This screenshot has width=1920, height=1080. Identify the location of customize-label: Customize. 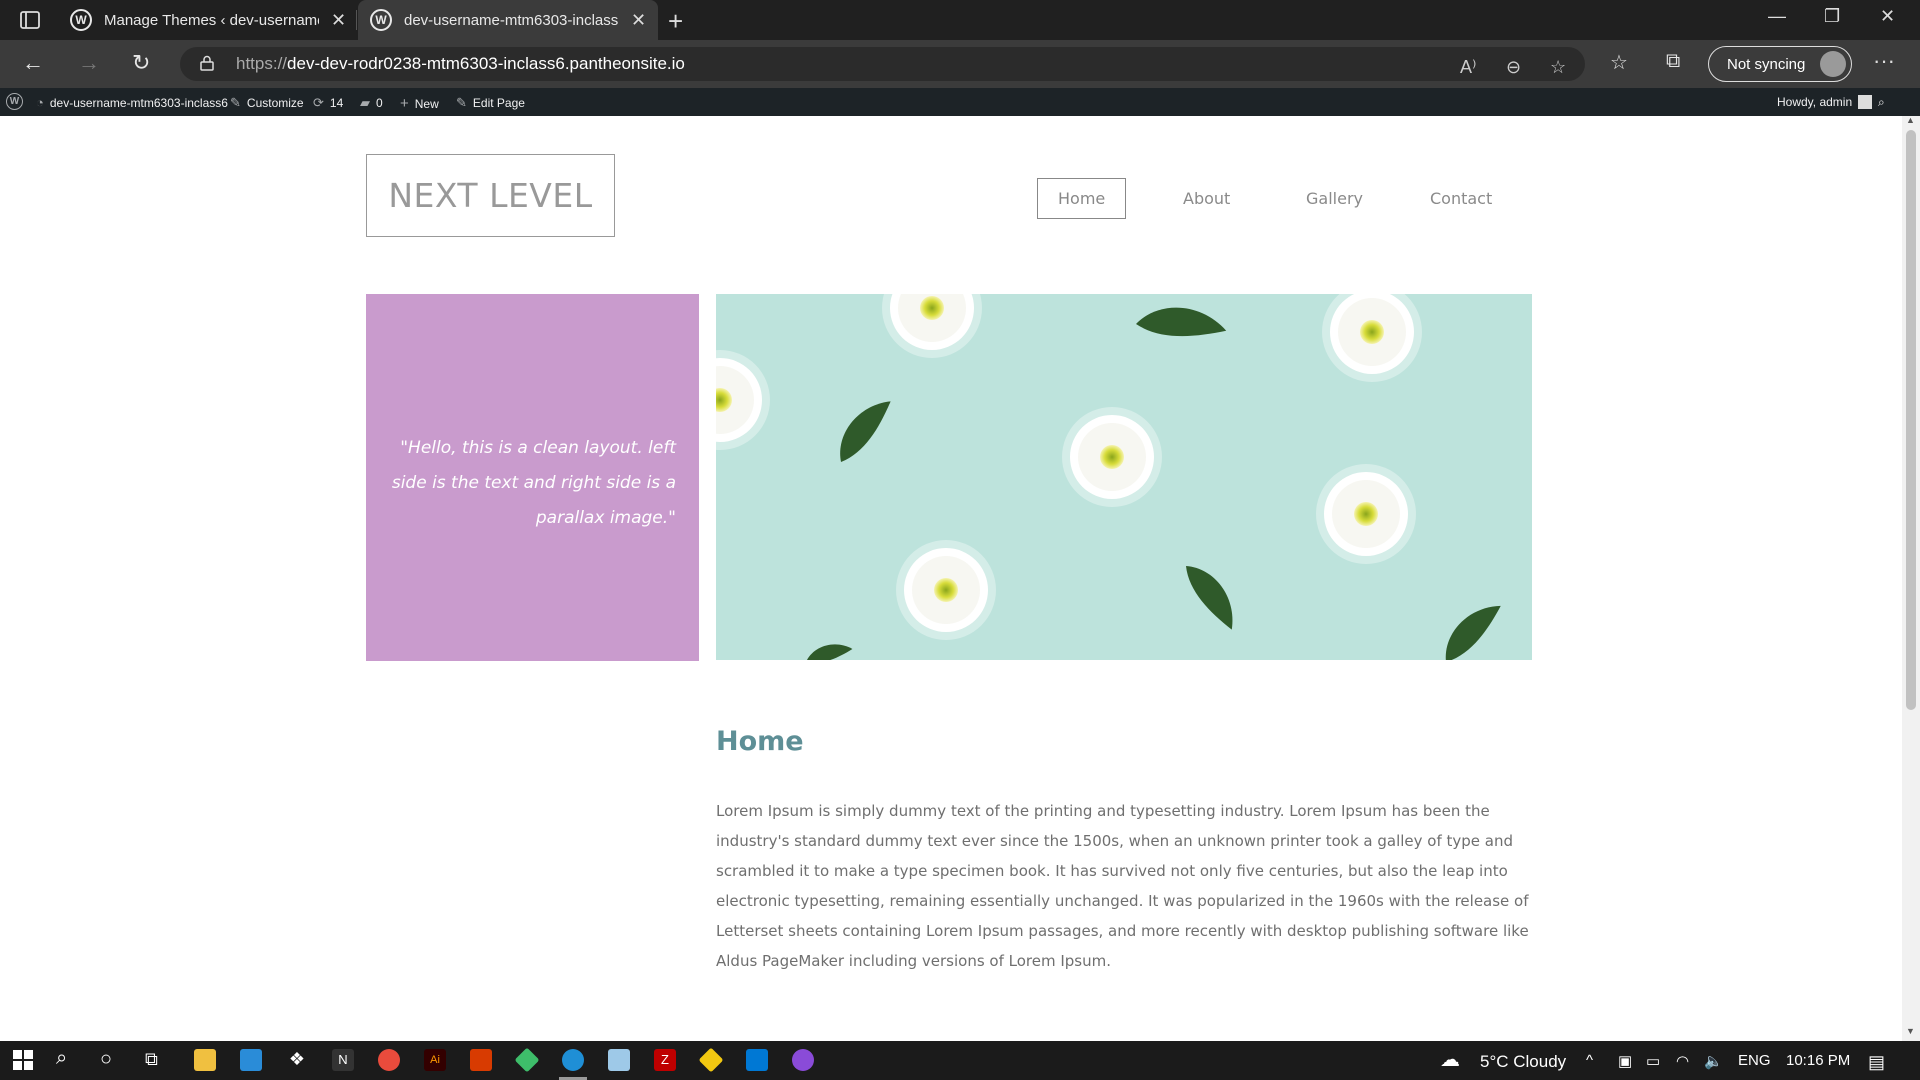
(275, 103).